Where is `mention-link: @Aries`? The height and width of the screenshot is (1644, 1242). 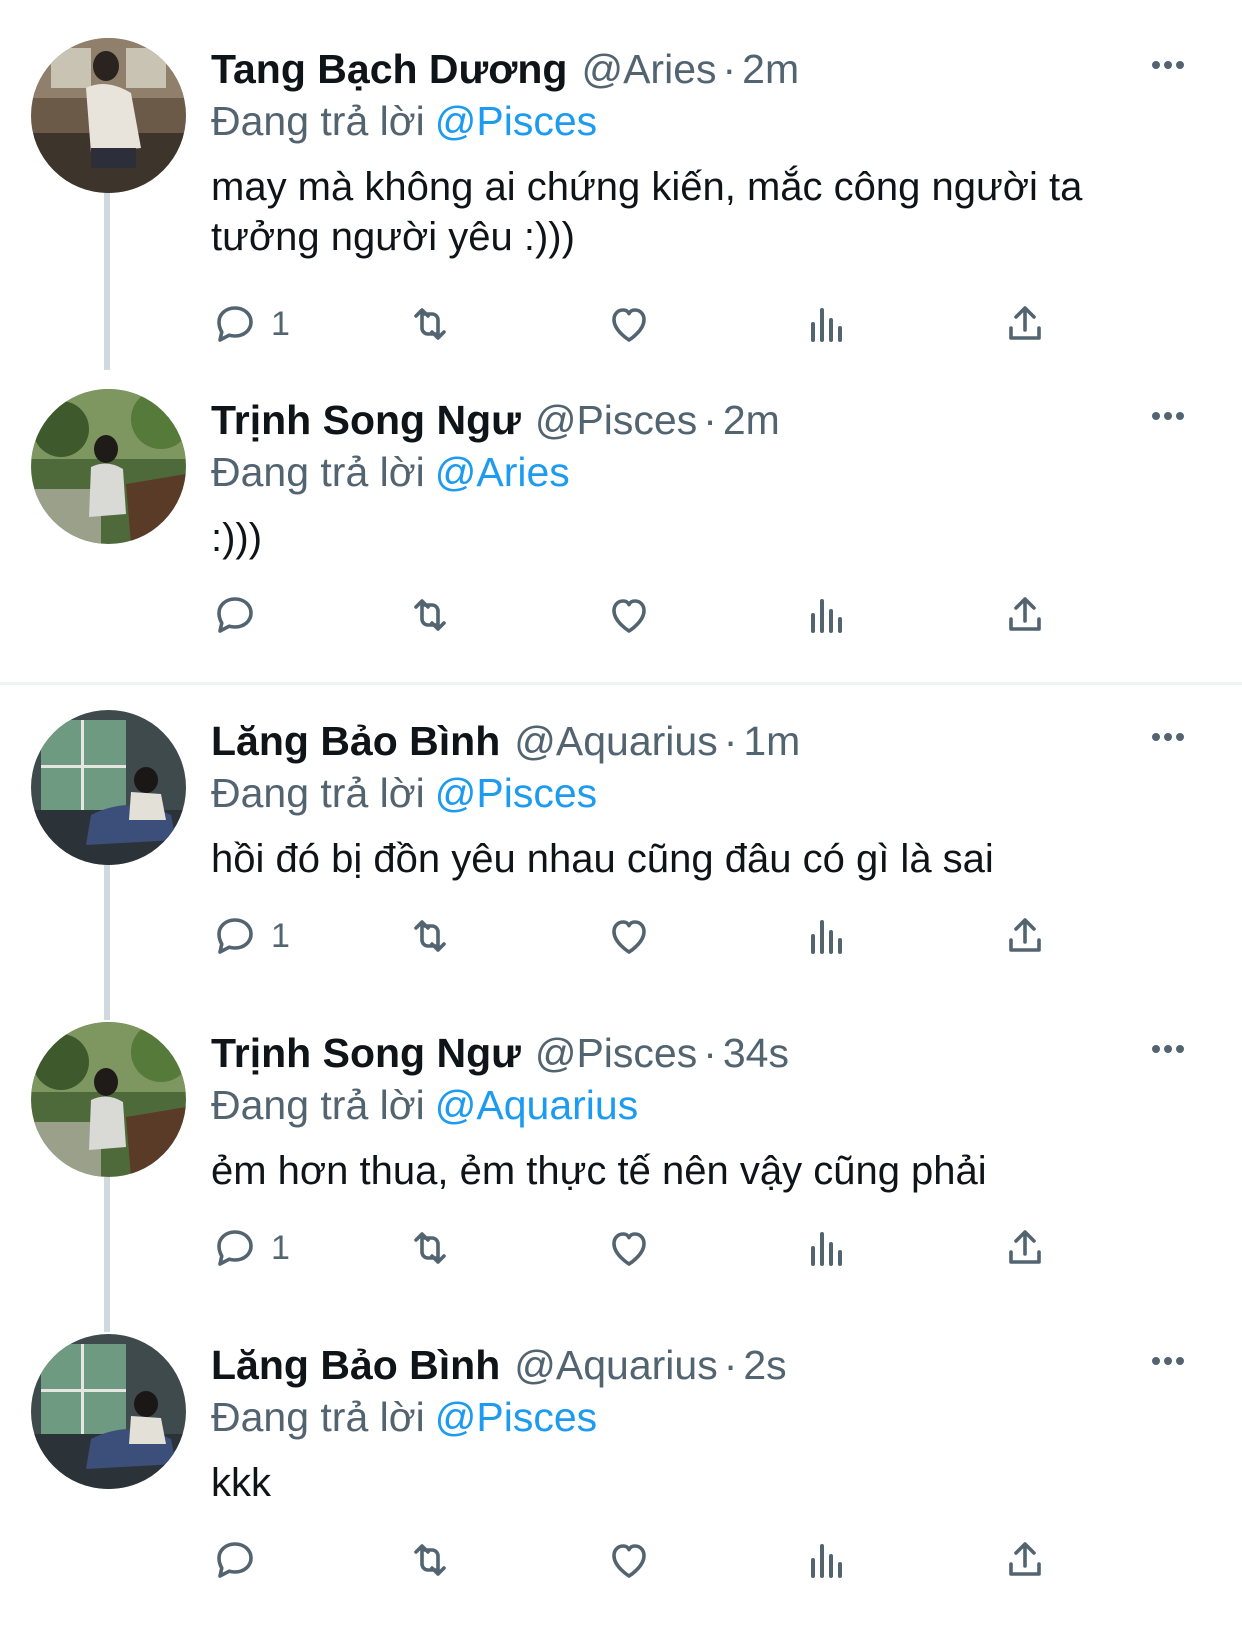 mention-link: @Aries is located at coordinates (502, 472).